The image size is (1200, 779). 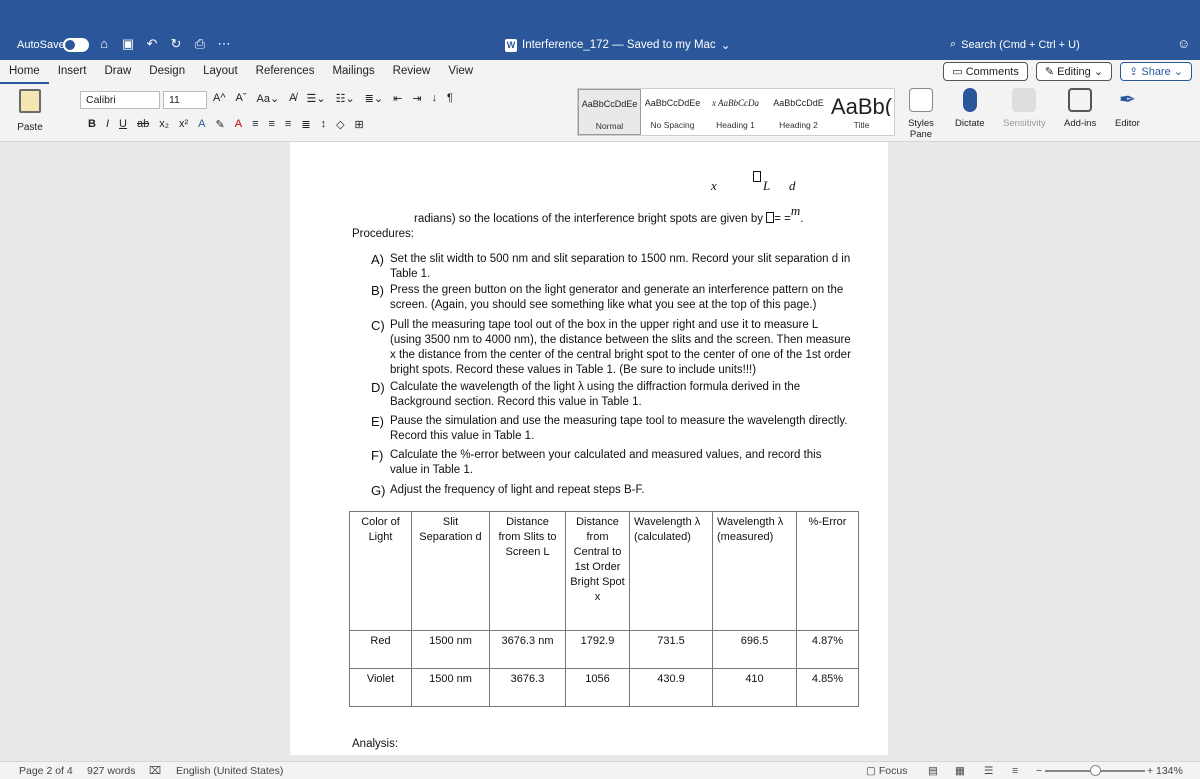 I want to click on tab-design: Design, so click(x=167, y=72).